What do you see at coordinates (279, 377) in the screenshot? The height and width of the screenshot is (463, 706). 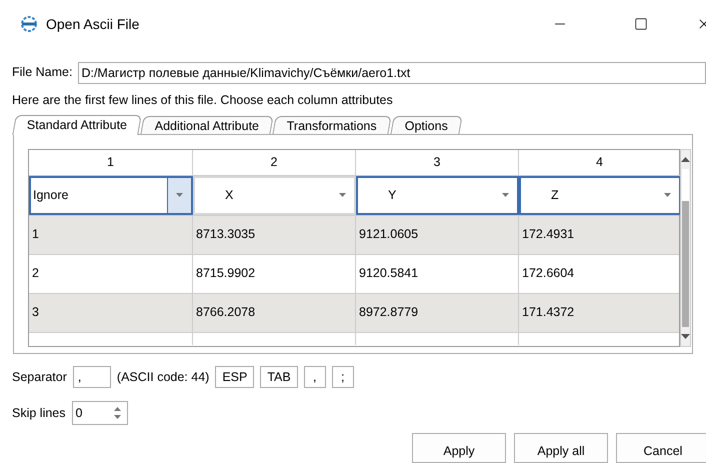 I see `separator-preset-button: TAB` at bounding box center [279, 377].